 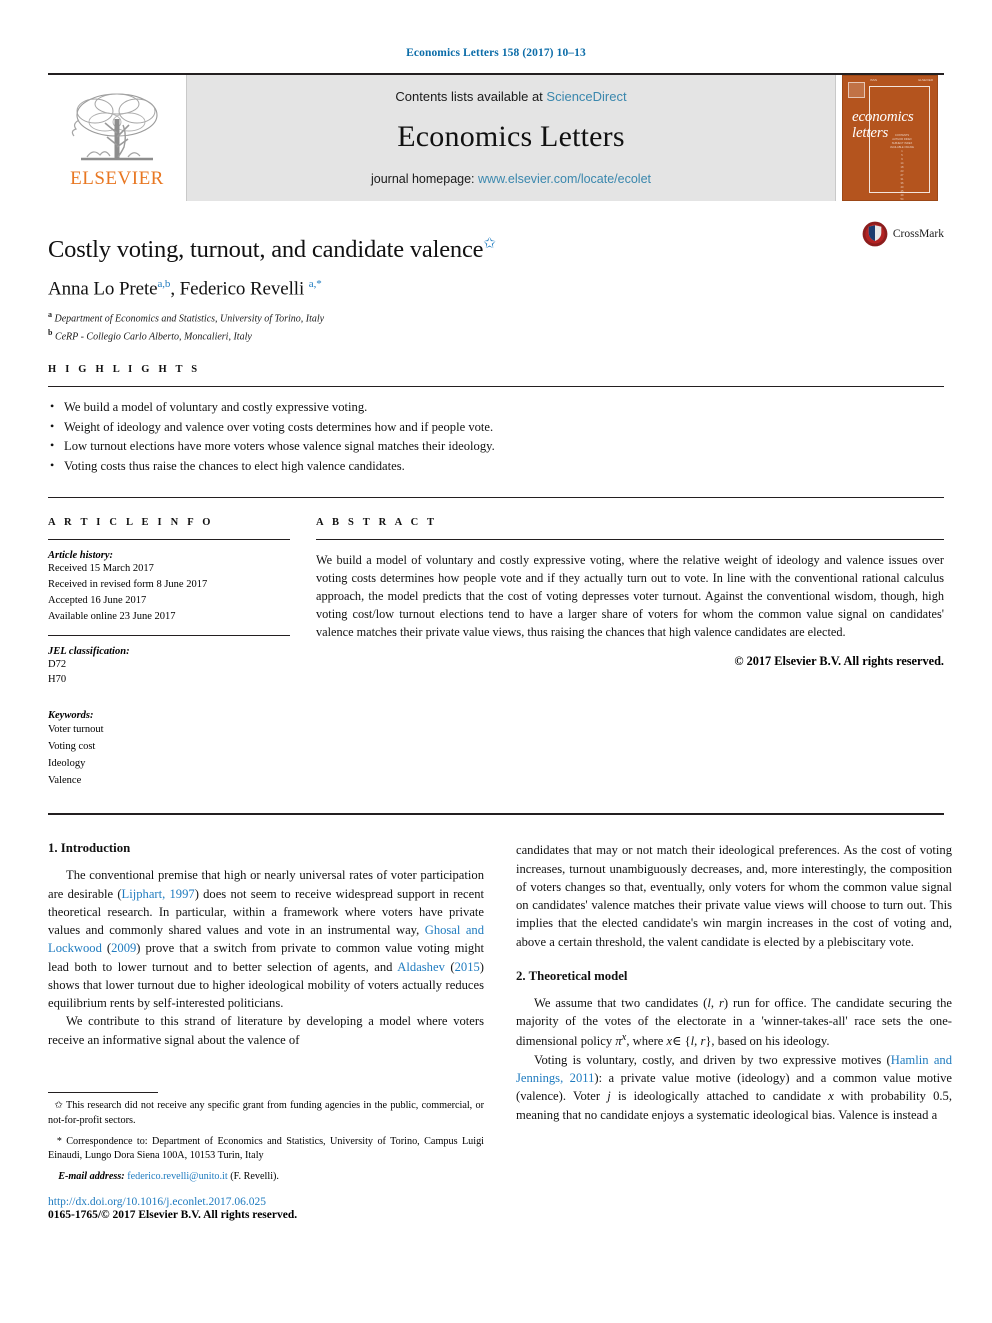 What do you see at coordinates (564, 179) in the screenshot?
I see `journal-homepage-link: www.elsevier.com/locate/ecolet` at bounding box center [564, 179].